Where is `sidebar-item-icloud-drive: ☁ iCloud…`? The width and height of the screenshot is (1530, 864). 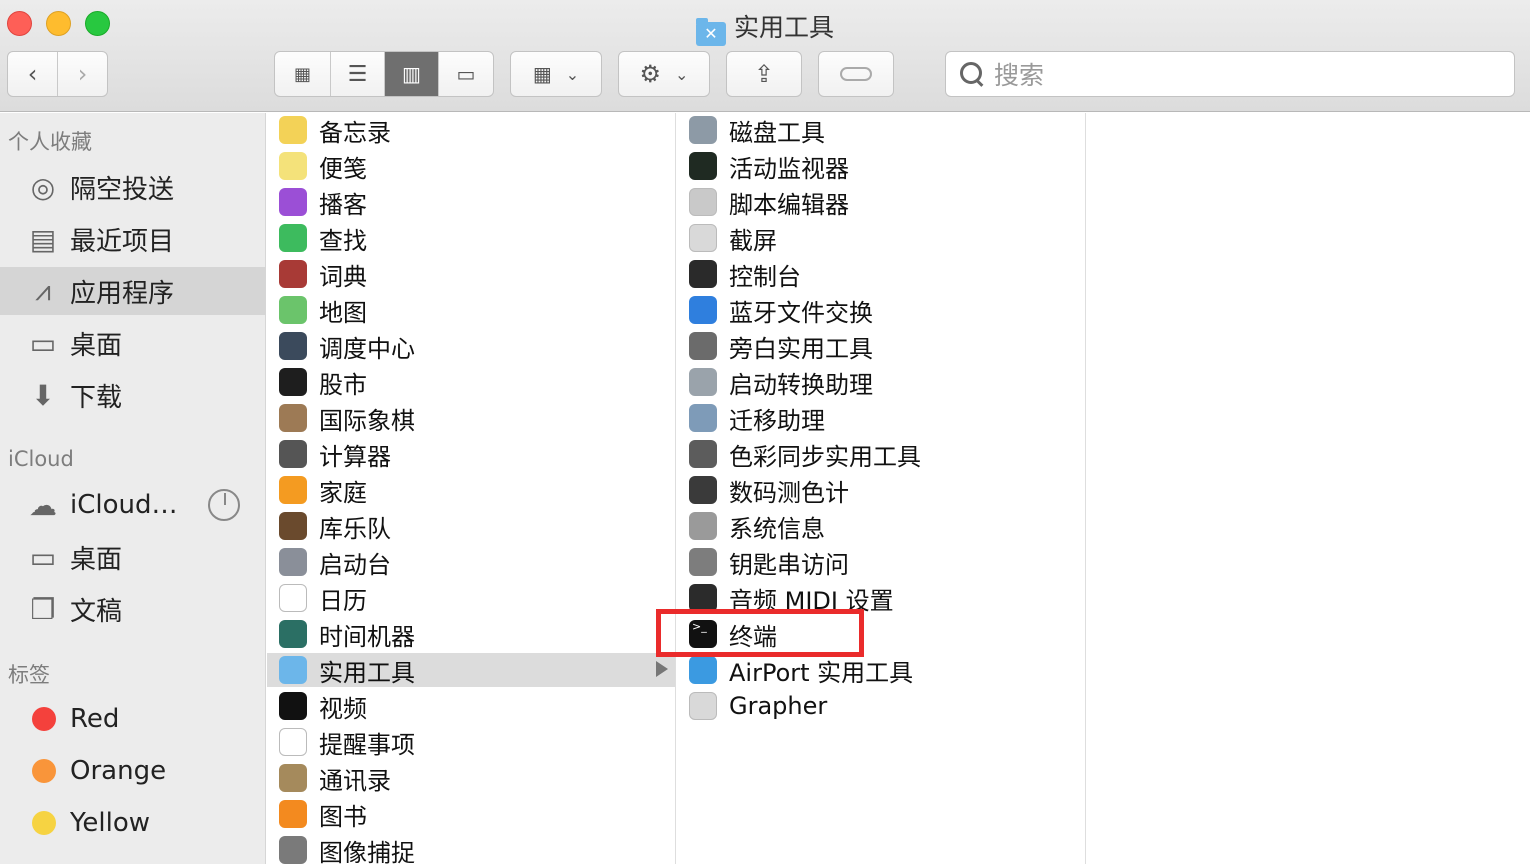
sidebar-item-icloud-drive: ☁ iCloud… is located at coordinates (133, 505).